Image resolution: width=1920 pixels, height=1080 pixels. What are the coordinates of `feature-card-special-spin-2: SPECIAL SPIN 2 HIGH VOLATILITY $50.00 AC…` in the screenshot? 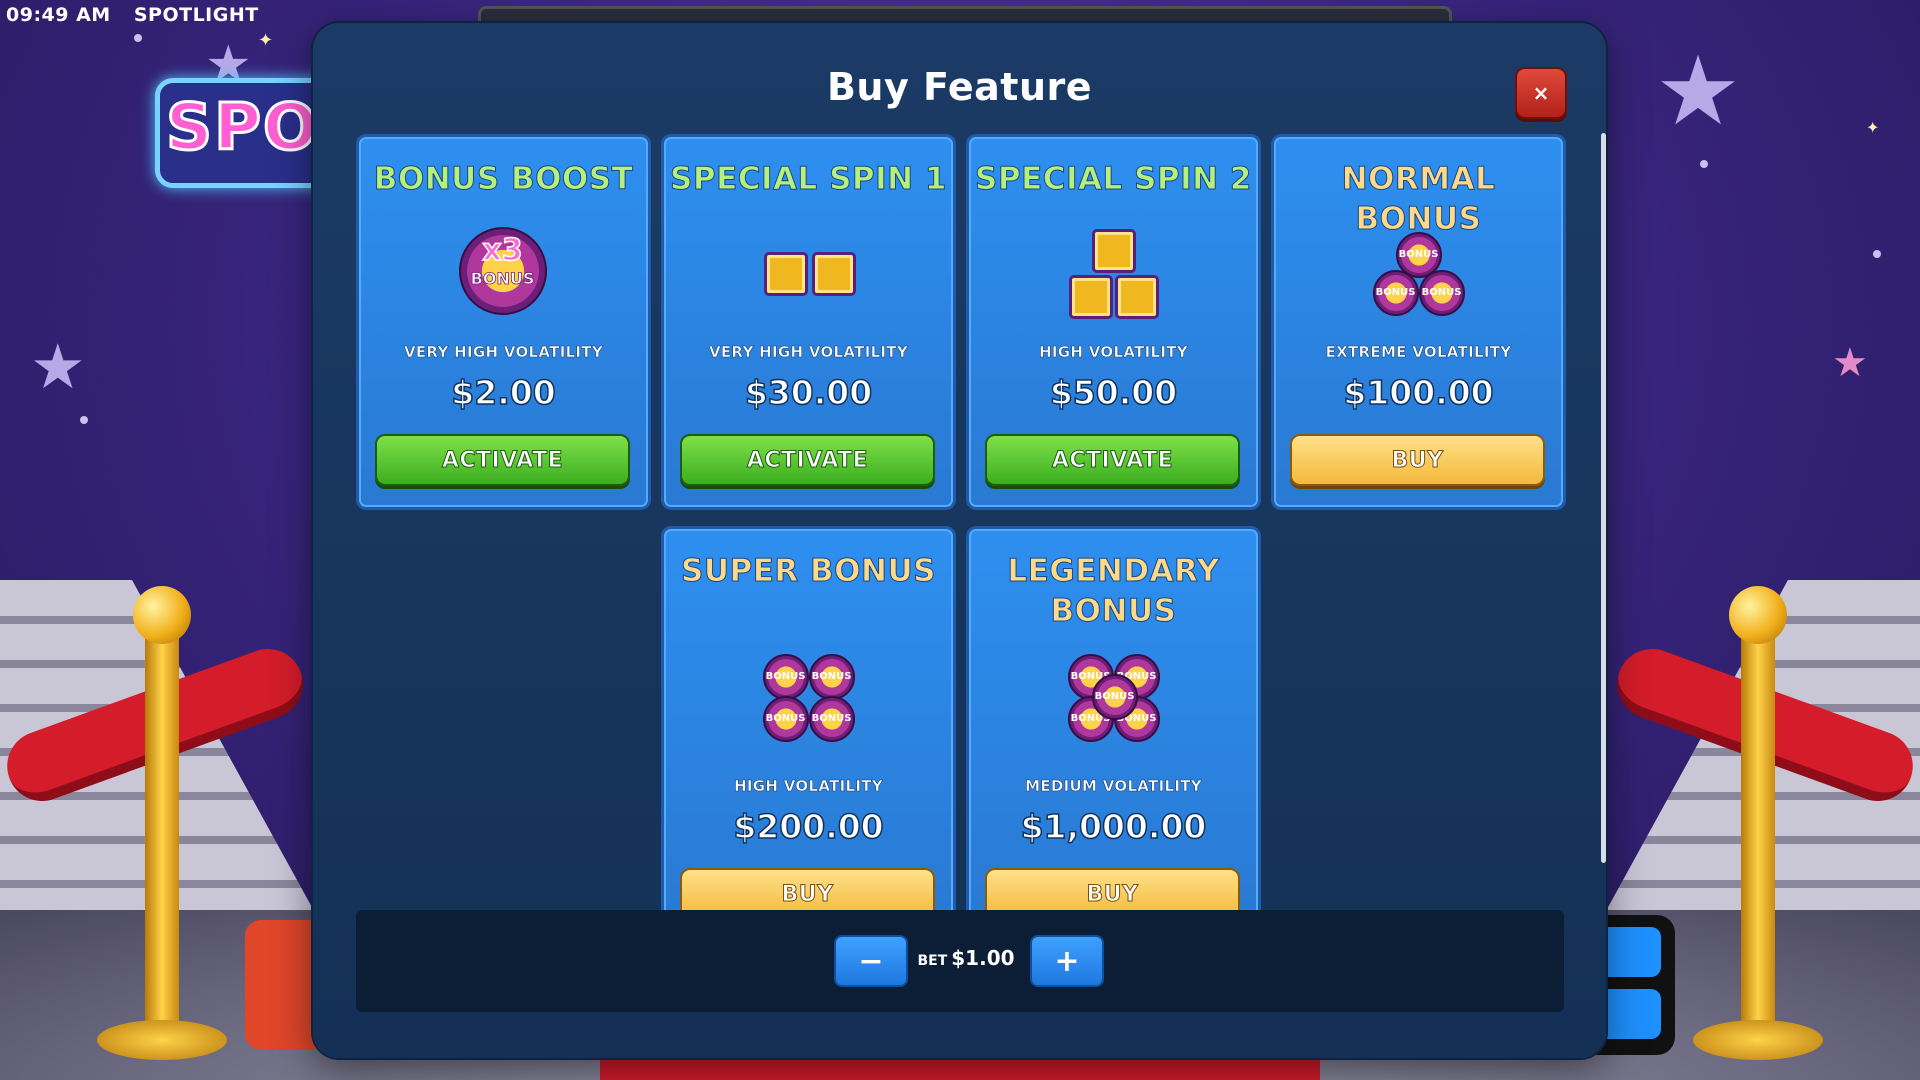 It's located at (1113, 322).